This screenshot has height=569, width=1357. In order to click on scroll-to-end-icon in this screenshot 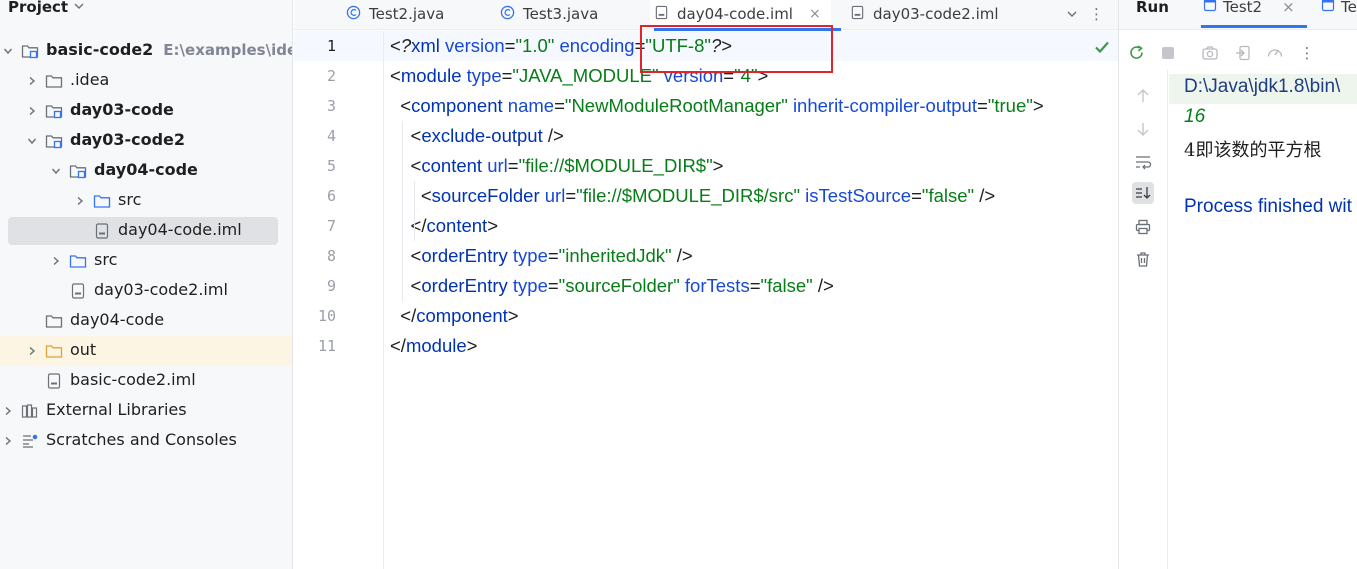, I will do `click(1143, 193)`.